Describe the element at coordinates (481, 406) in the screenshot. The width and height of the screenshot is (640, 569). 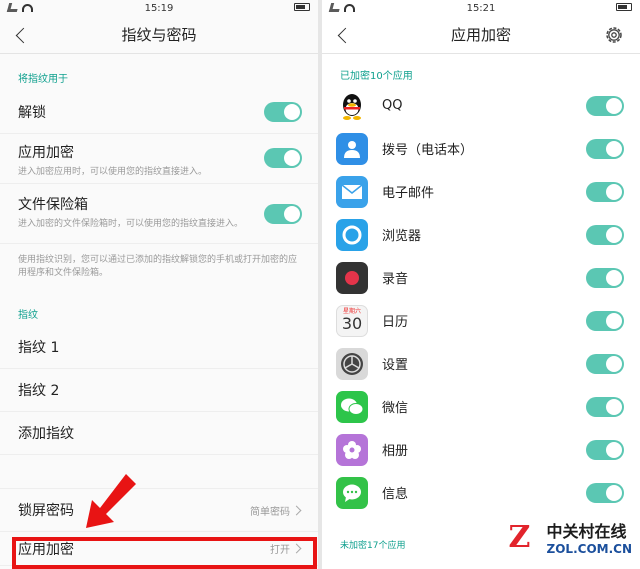
I see `app-row-wechat: 微信` at that location.